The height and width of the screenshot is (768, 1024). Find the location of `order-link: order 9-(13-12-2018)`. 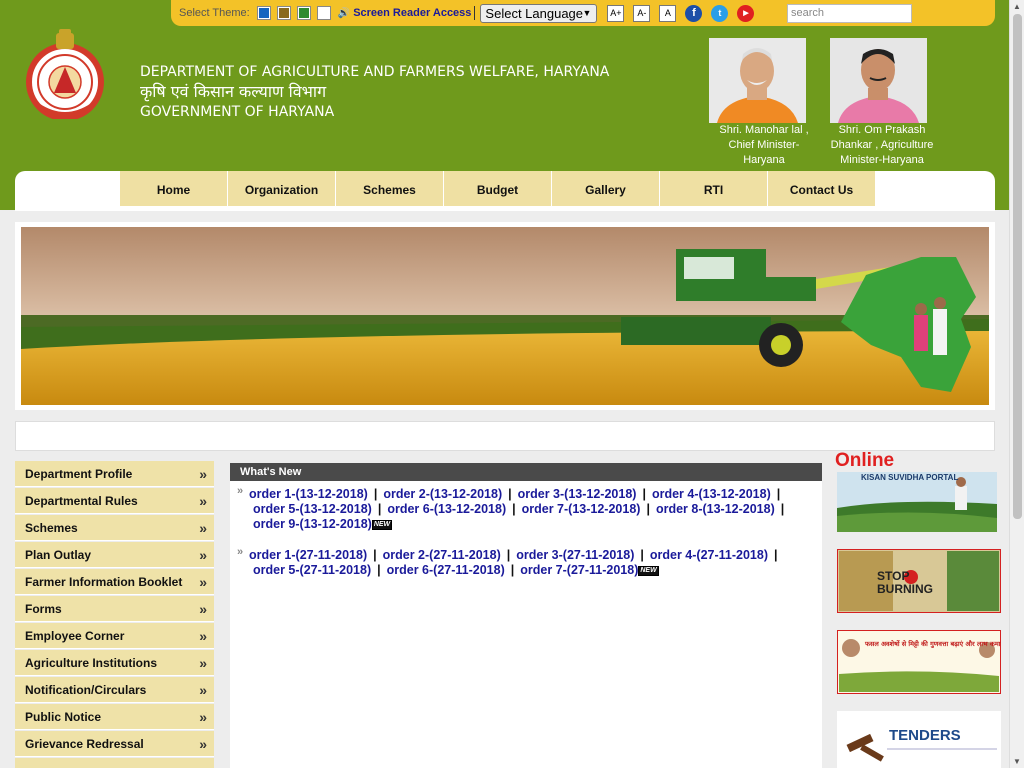

order-link: order 9-(13-12-2018) is located at coordinates (312, 524).